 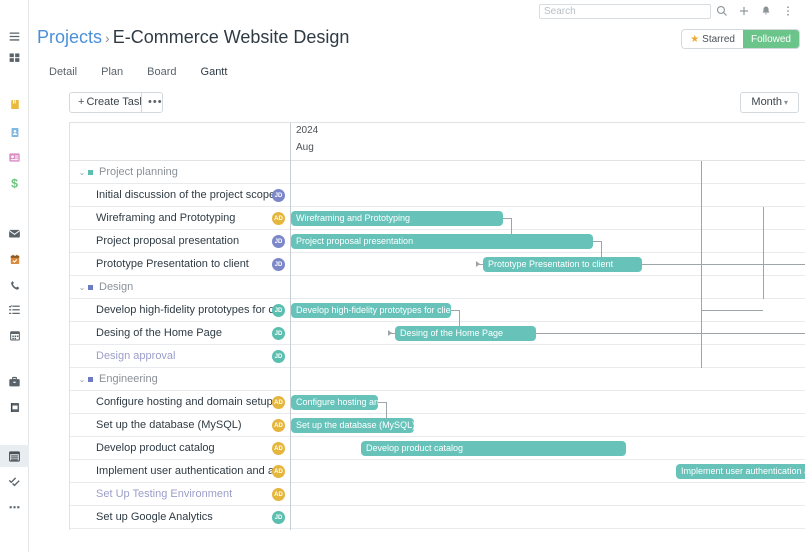 What do you see at coordinates (180, 241) in the screenshot?
I see `task-row: Project proposal presentation JD` at bounding box center [180, 241].